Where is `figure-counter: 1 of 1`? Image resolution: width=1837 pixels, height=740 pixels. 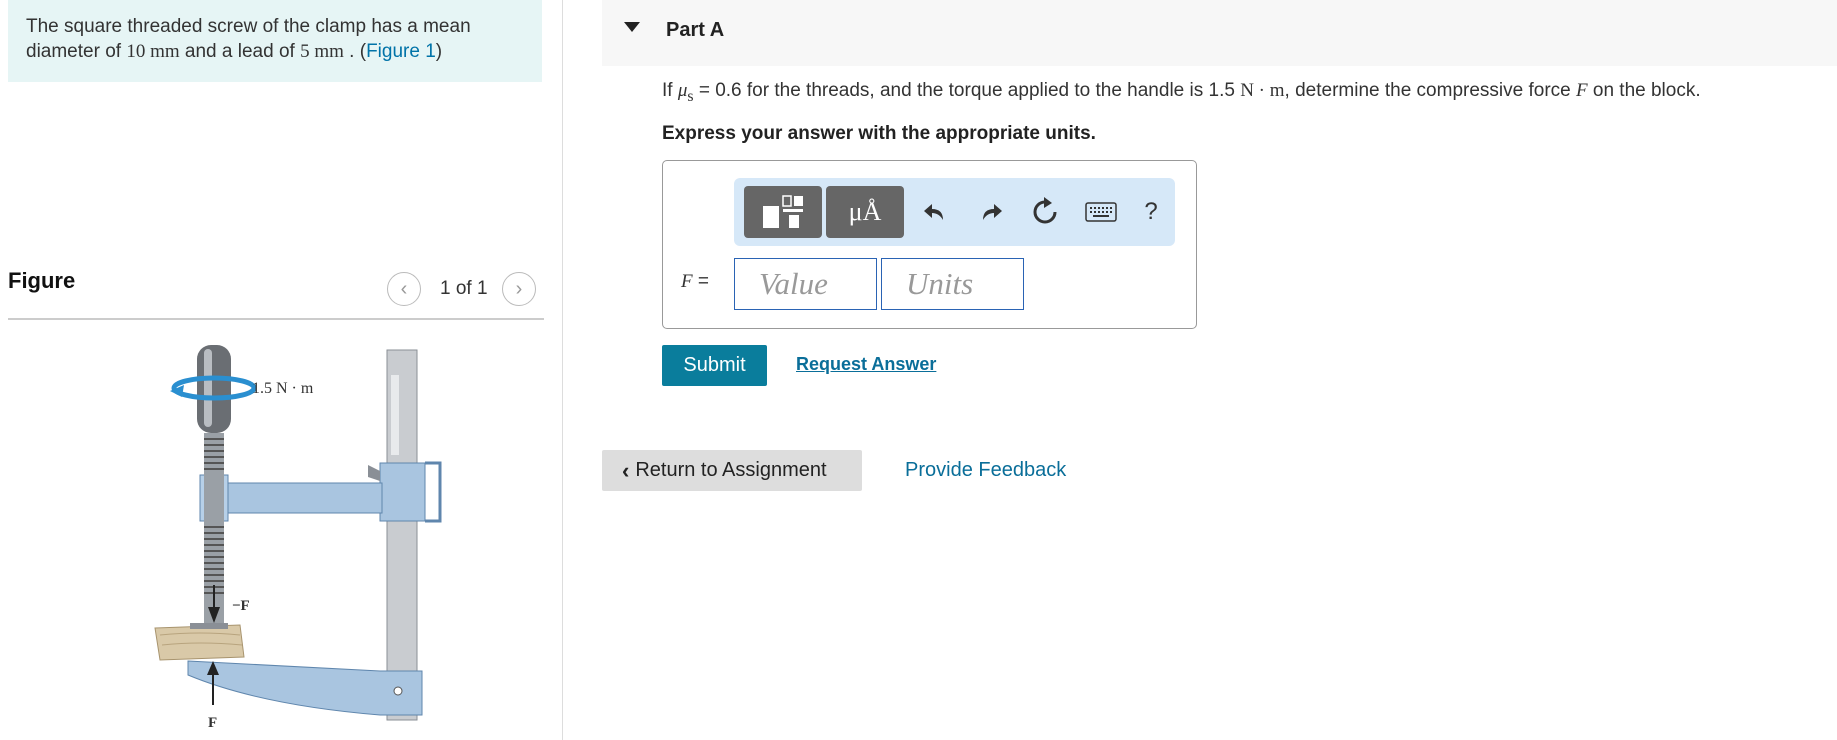 figure-counter: 1 of 1 is located at coordinates (464, 288).